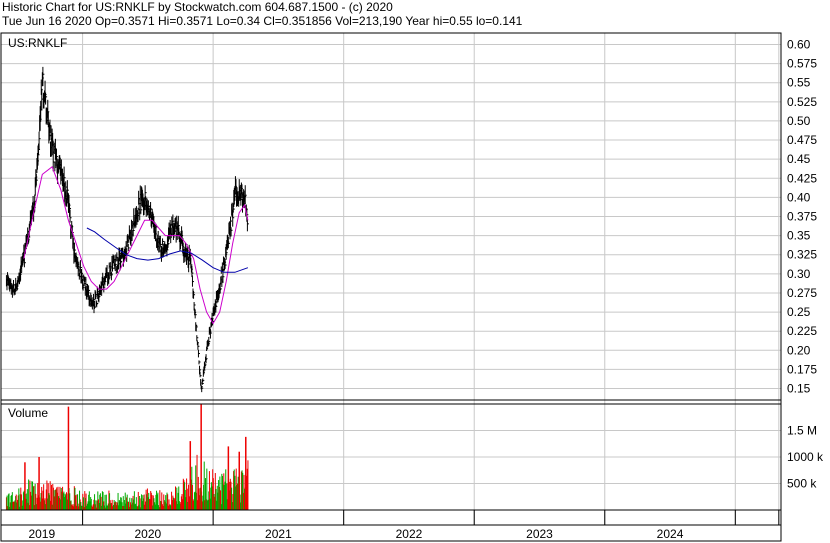 This screenshot has height=543, width=830. I want to click on moving-average-short-line, so click(136, 245).